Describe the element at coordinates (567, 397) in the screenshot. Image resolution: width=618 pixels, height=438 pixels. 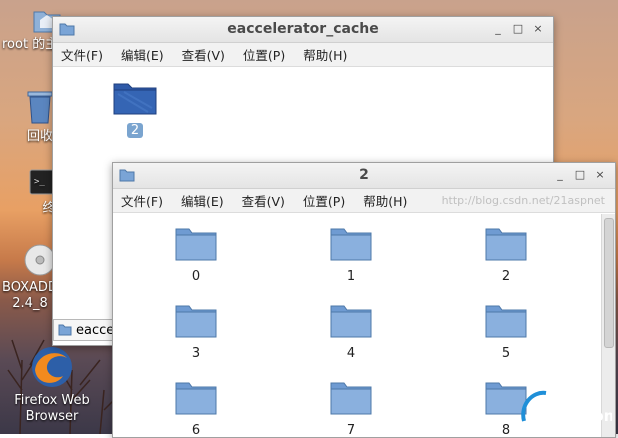
I see `logo-cn-text: 运维网` at that location.